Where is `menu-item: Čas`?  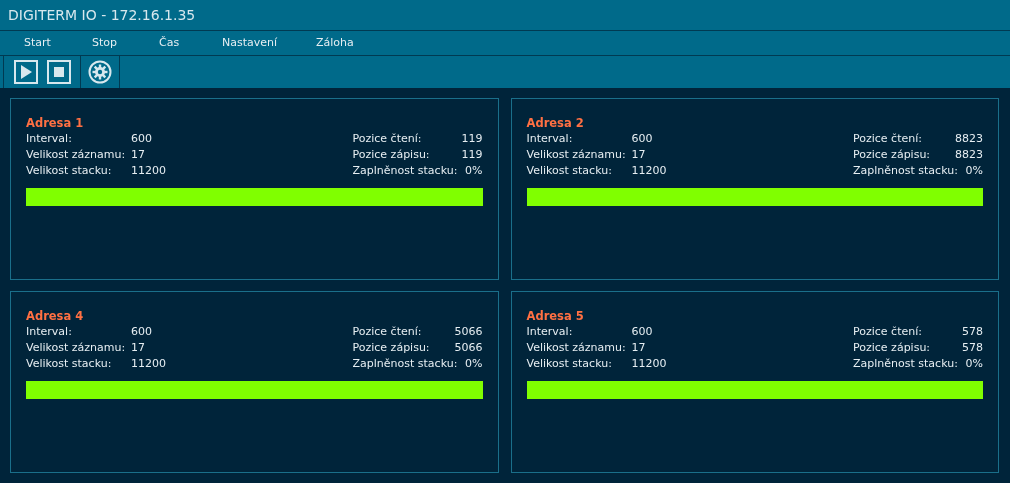 menu-item: Čas is located at coordinates (191, 43).